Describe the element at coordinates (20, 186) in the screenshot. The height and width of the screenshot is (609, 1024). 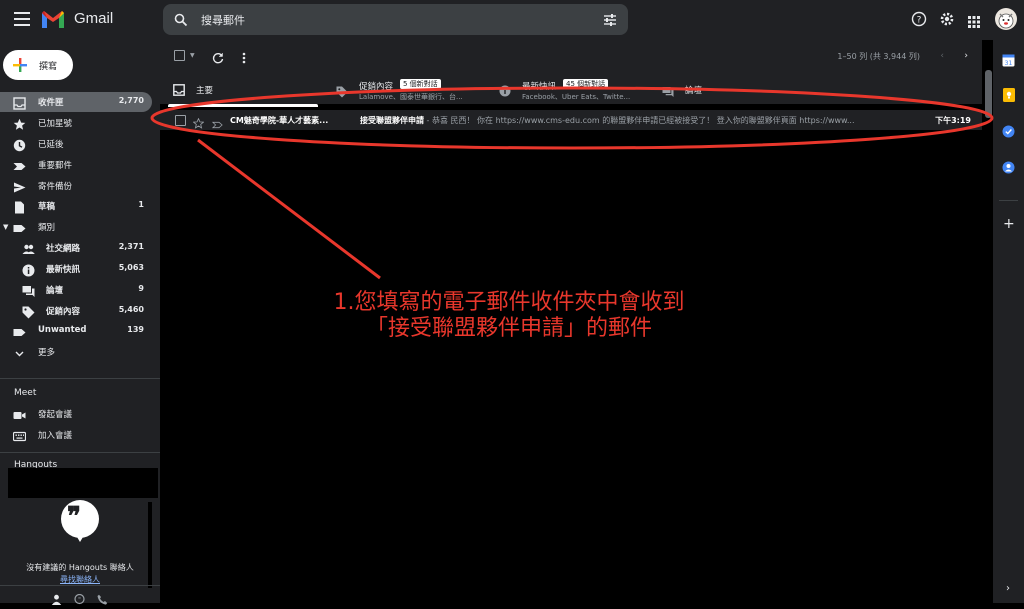
I see `send-icon` at that location.